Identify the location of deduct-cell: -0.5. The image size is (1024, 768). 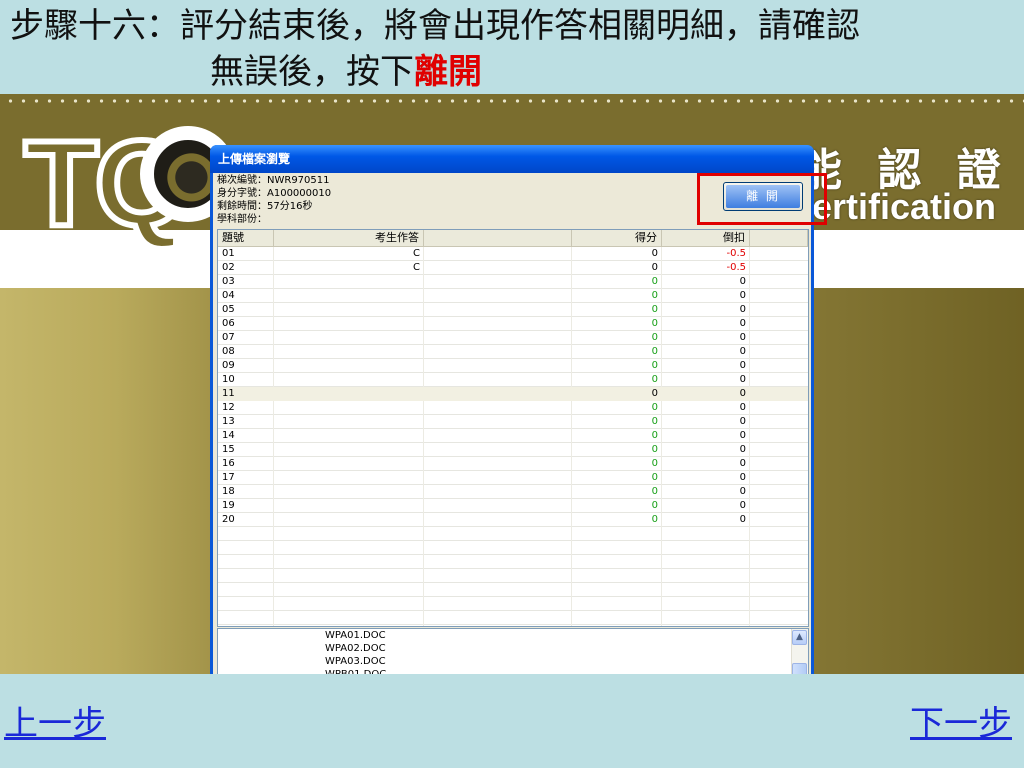
(736, 267).